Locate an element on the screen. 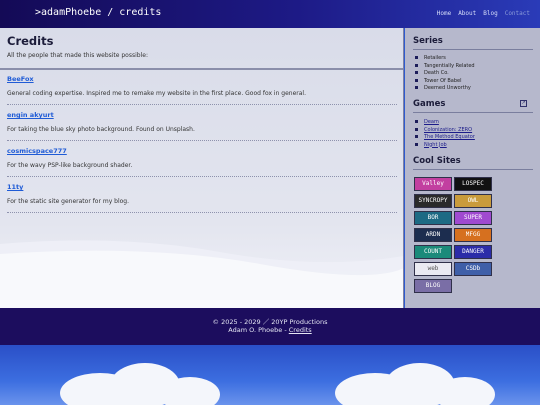 This screenshot has width=540, height=405. external-link-icon: ↗ is located at coordinates (523, 103).